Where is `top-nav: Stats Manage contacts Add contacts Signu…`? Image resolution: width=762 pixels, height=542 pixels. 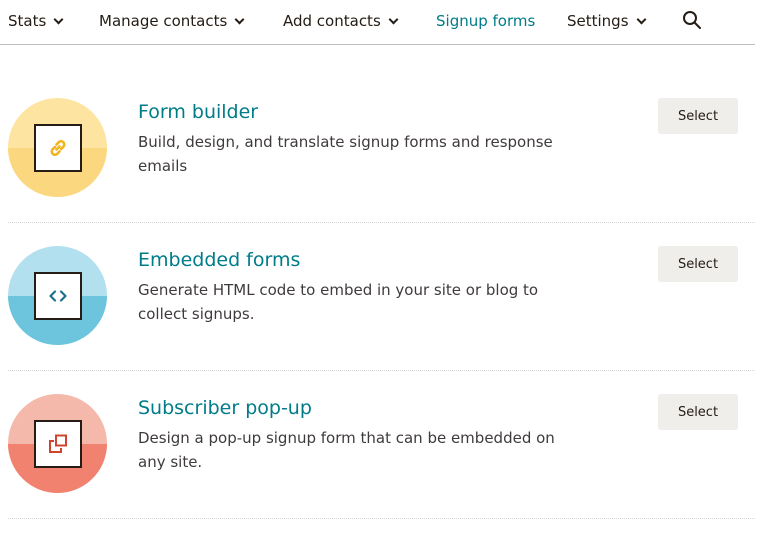 top-nav: Stats Manage contacts Add contacts Signu… is located at coordinates (377, 22).